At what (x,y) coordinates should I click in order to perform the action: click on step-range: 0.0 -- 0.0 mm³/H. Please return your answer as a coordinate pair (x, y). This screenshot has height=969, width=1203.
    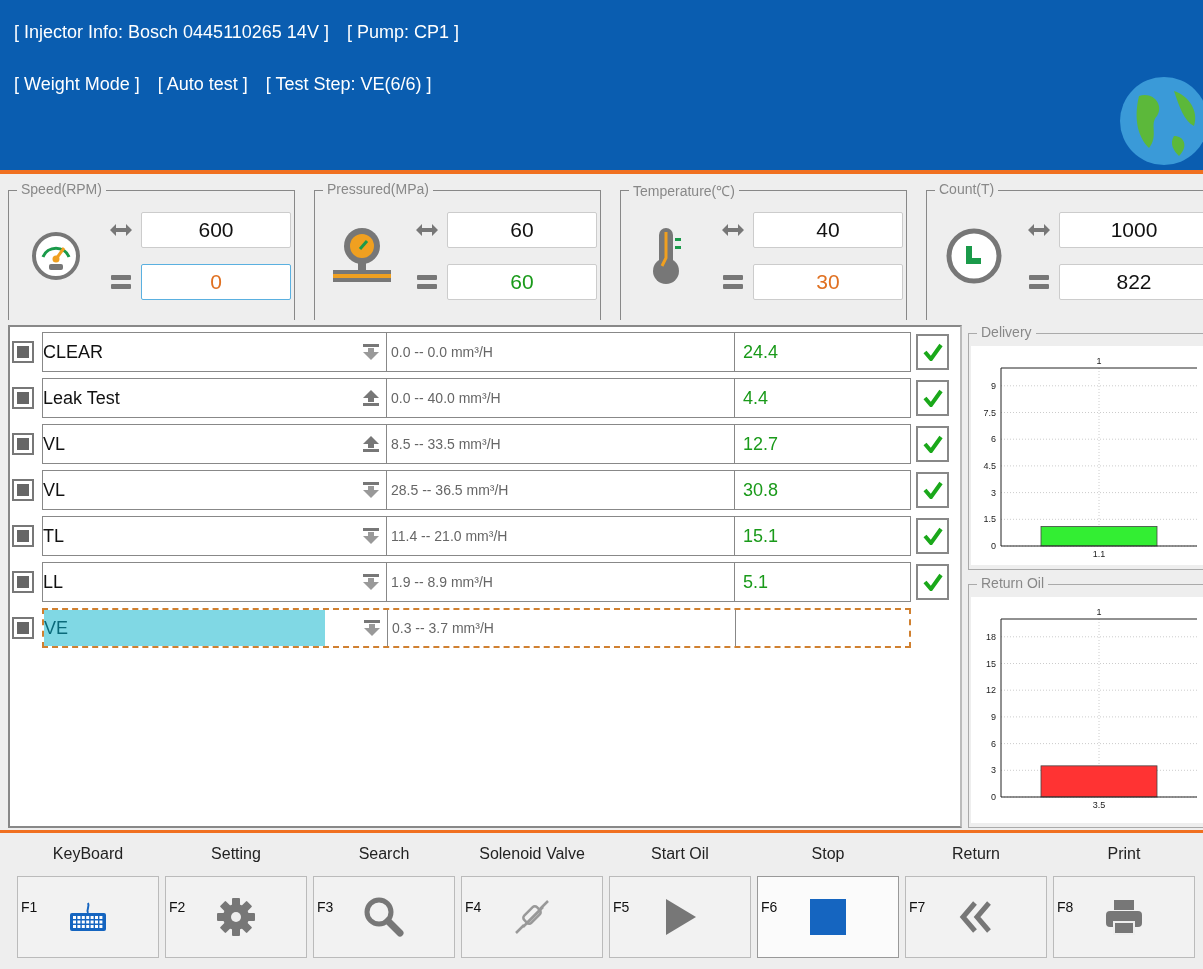
    Looking at the image, I should click on (561, 352).